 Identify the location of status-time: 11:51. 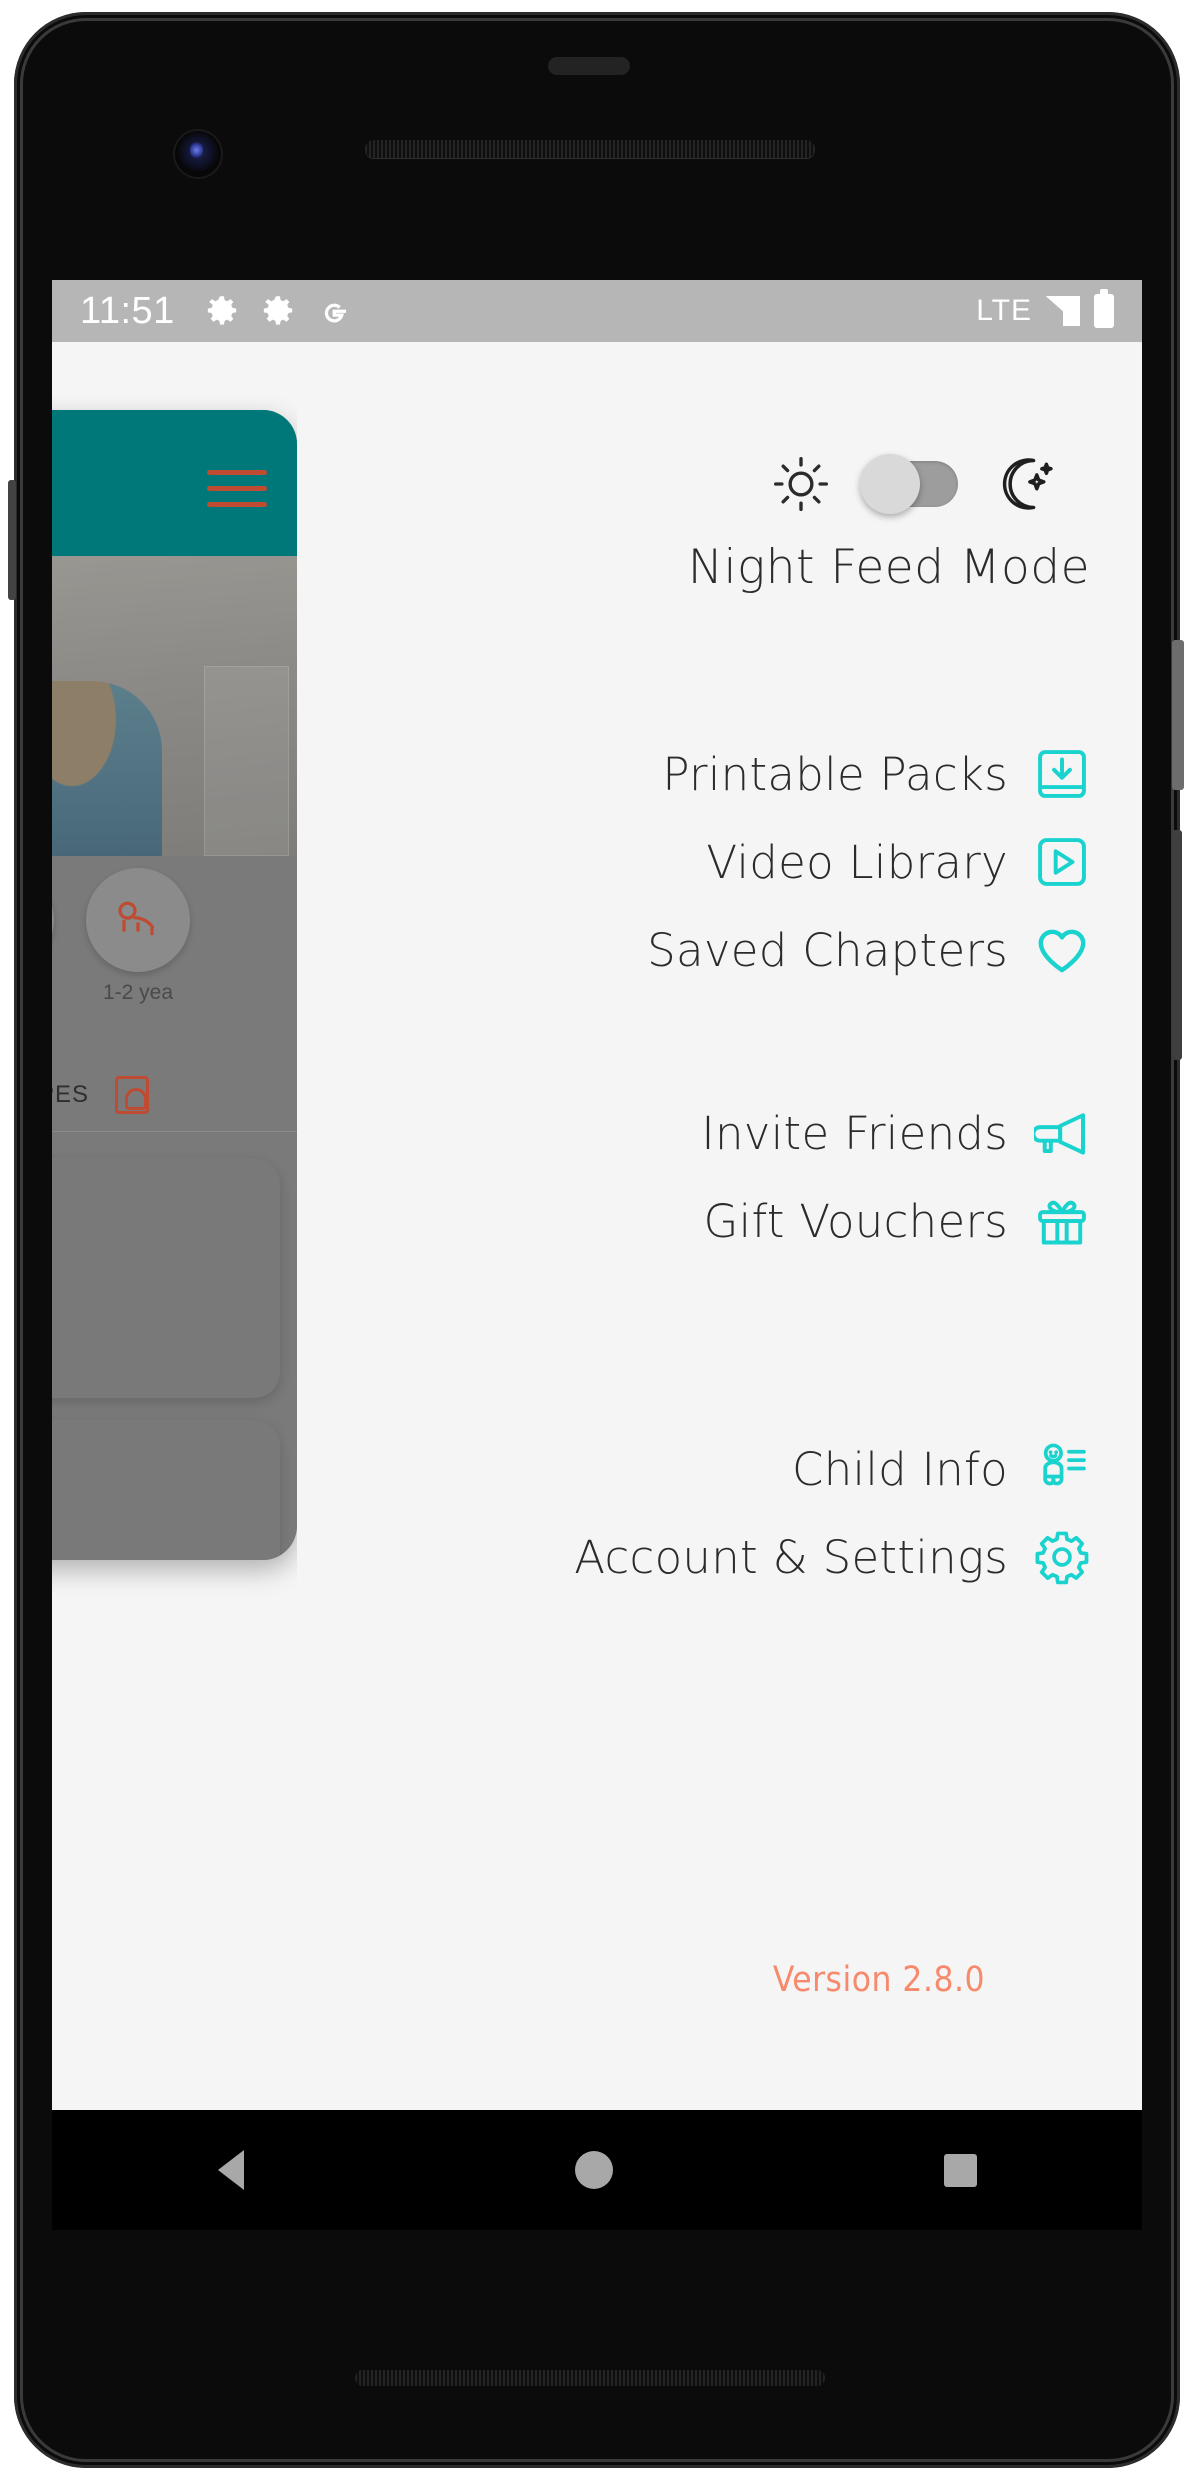
(127, 310).